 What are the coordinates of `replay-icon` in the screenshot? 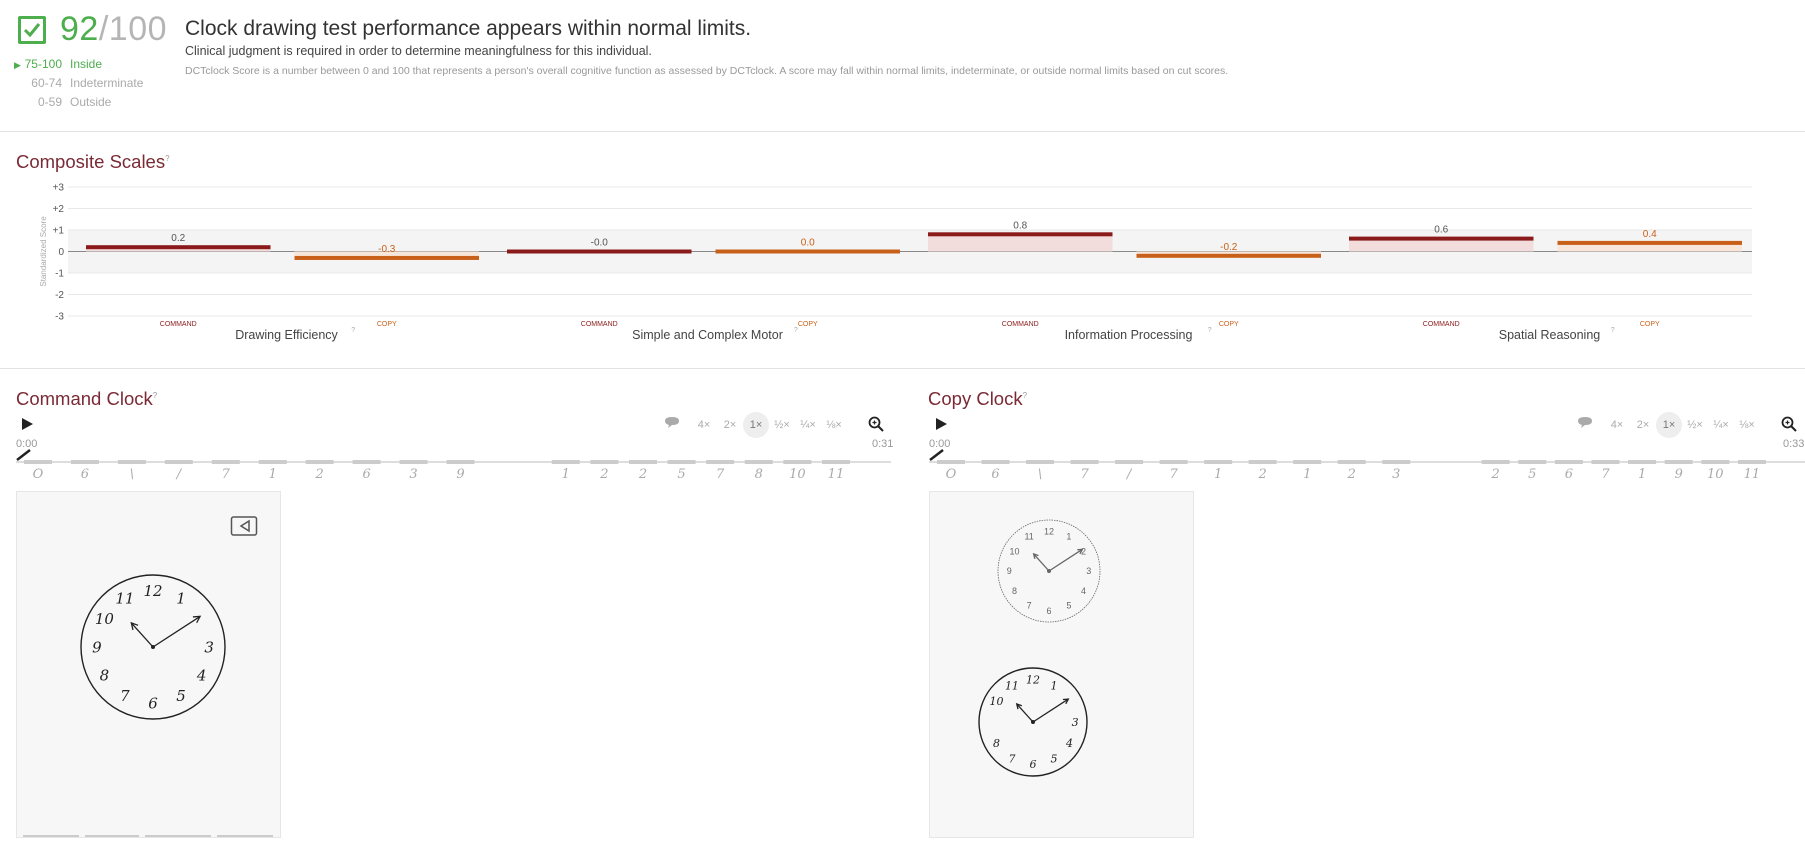 It's located at (244, 528).